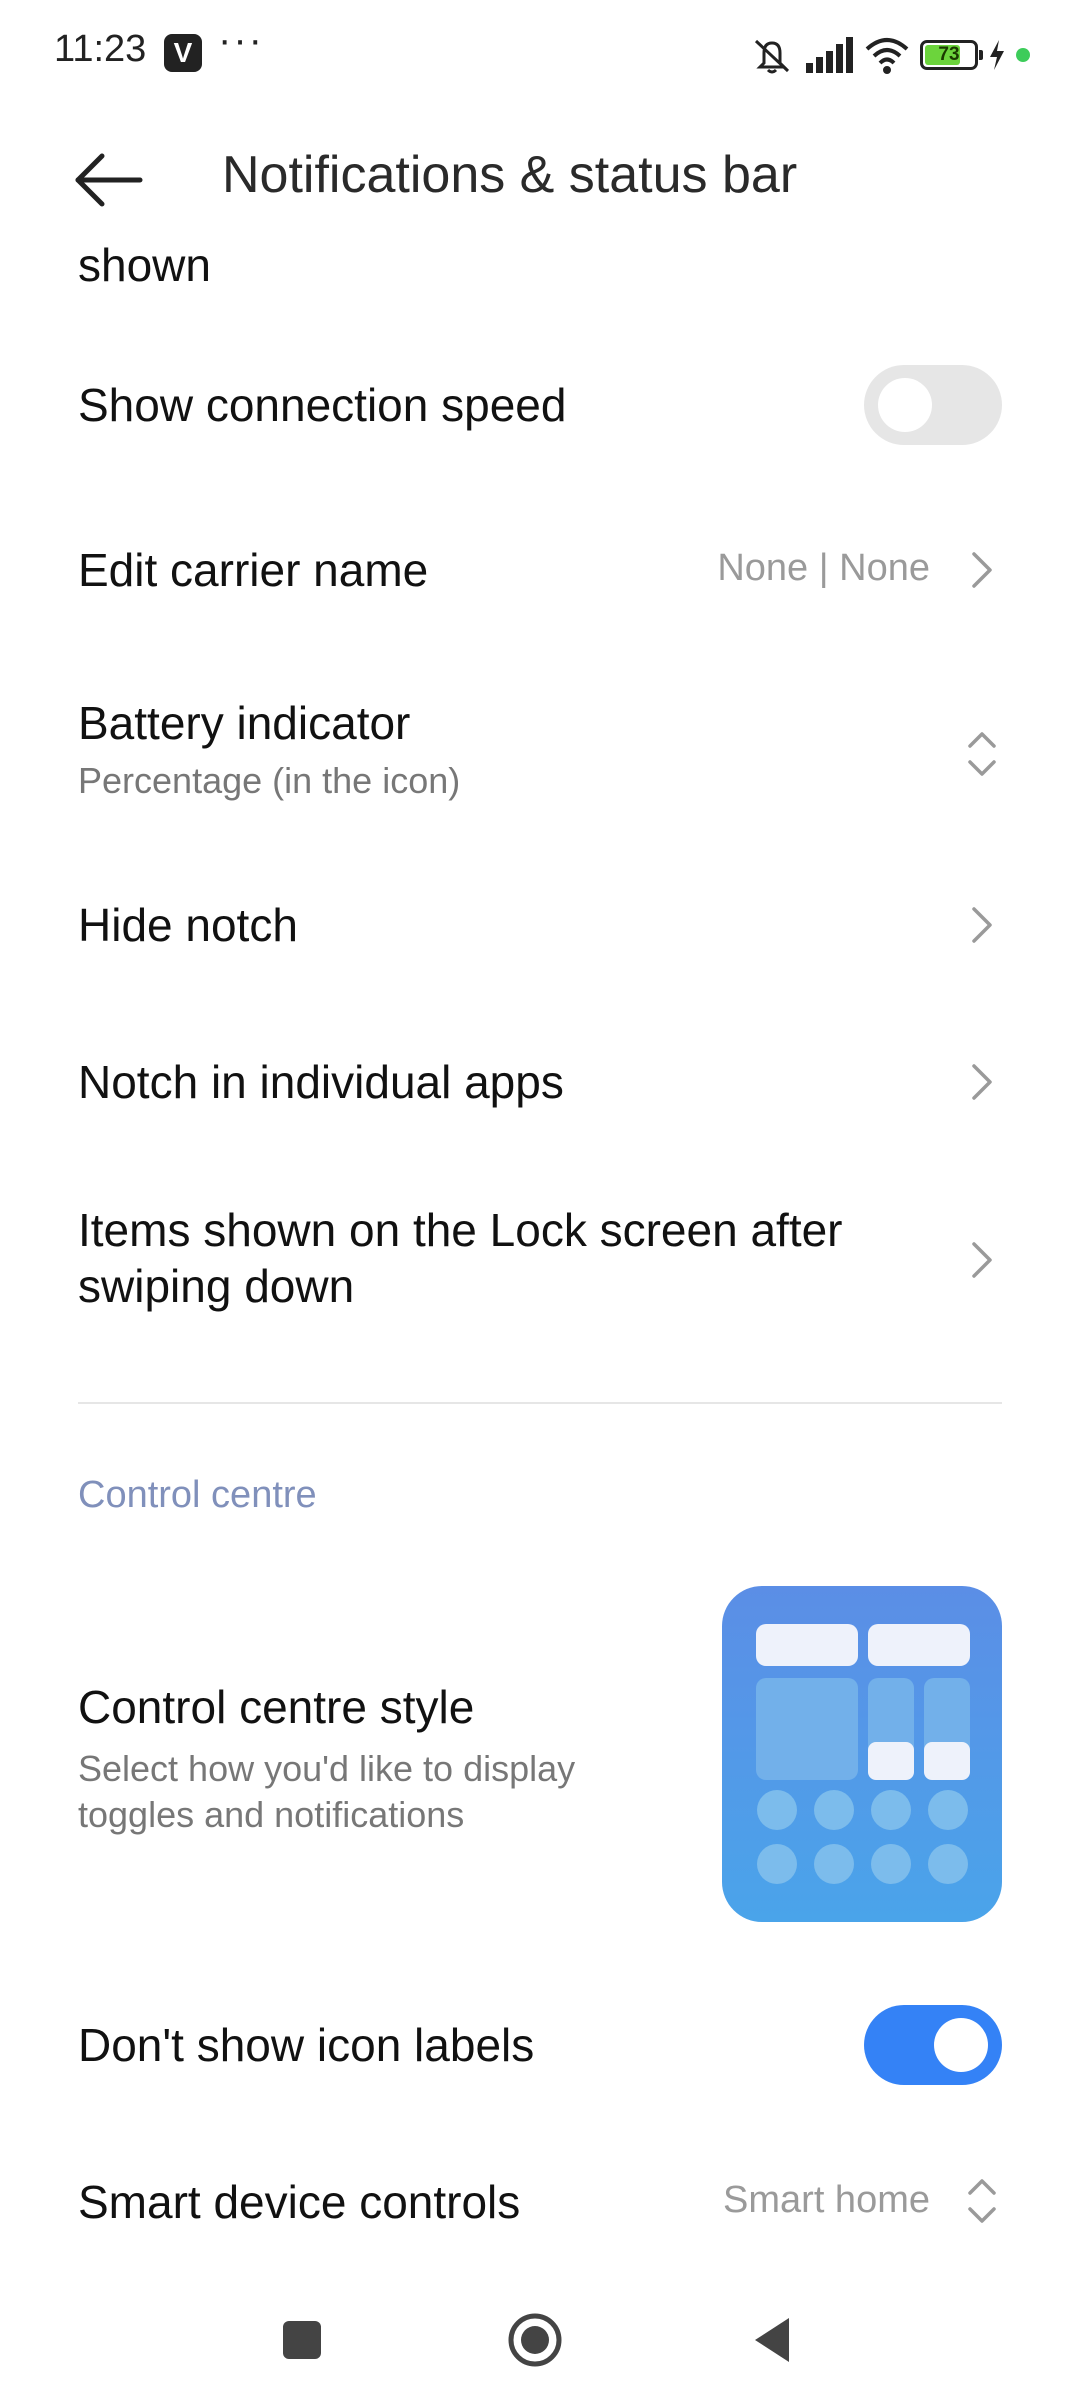 The width and height of the screenshot is (1080, 2400). Describe the element at coordinates (826, 2200) in the screenshot. I see `setting-value: Smart home` at that location.